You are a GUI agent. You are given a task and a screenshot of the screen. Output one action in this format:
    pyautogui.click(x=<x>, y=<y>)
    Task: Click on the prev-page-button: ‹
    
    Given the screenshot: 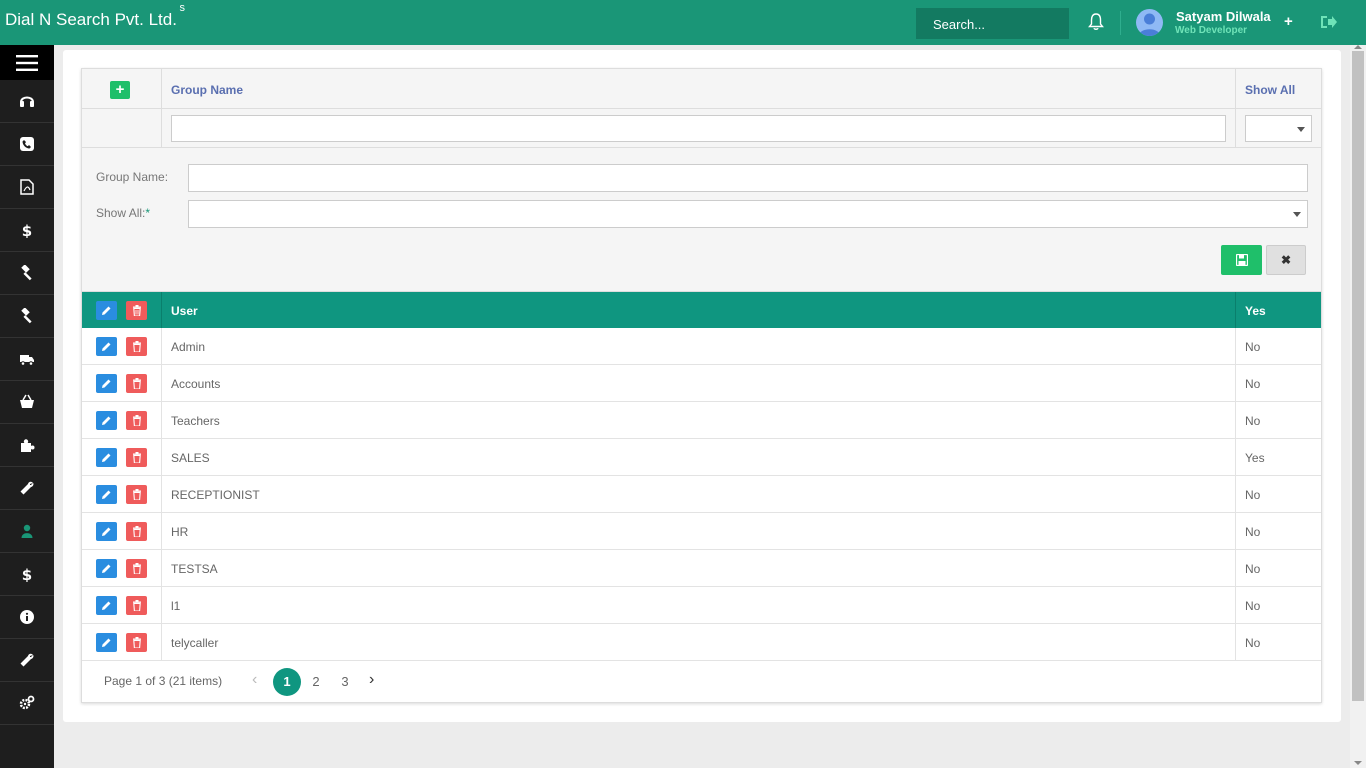 What is the action you would take?
    pyautogui.click(x=254, y=680)
    